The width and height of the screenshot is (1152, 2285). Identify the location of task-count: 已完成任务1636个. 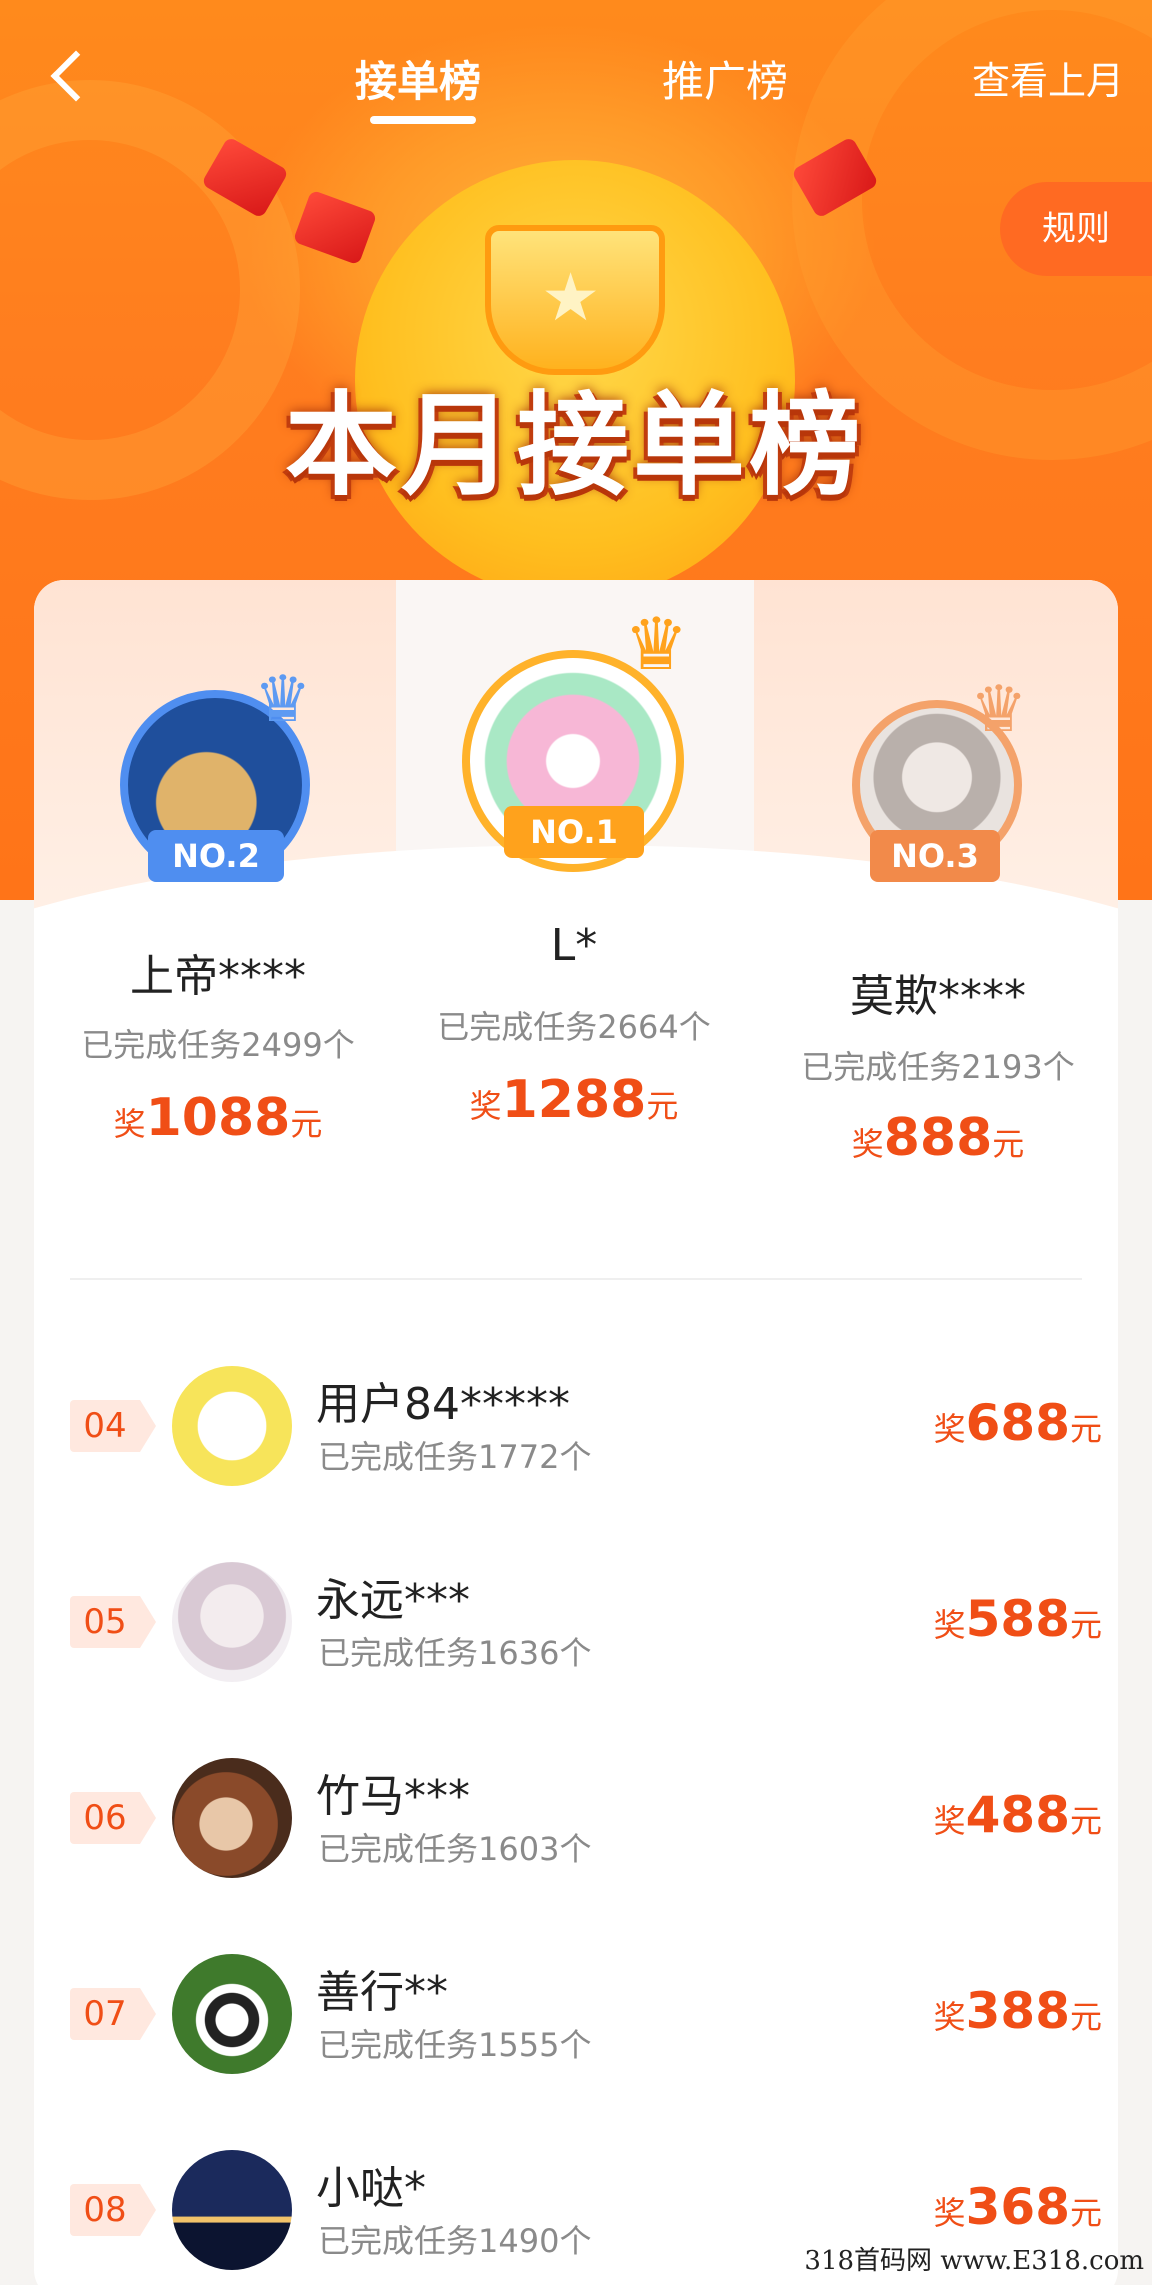
(455, 1653).